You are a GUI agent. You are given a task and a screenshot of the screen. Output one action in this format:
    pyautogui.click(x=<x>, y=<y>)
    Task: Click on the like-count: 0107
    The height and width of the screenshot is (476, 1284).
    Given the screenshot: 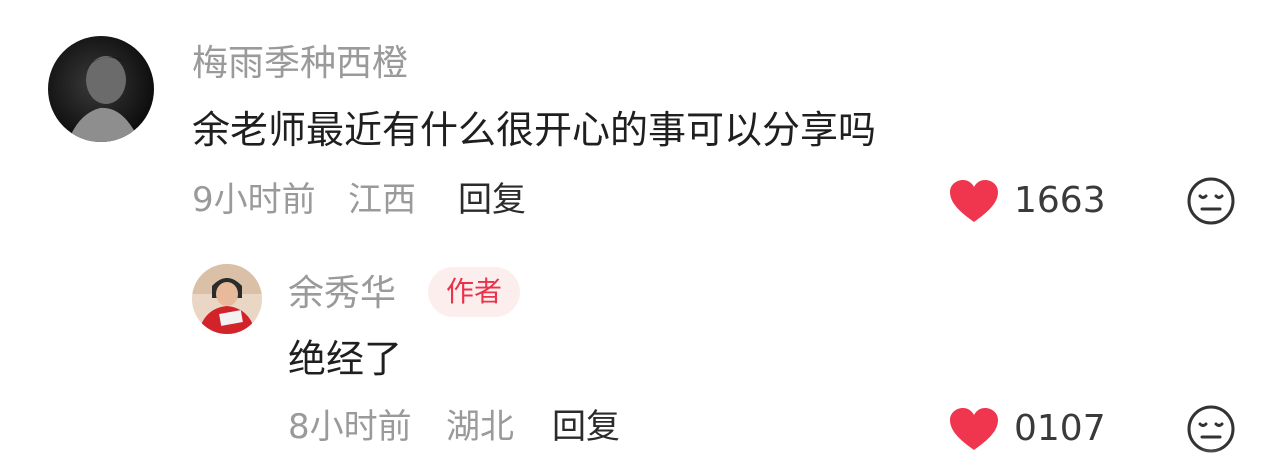 What is the action you would take?
    pyautogui.click(x=1060, y=428)
    